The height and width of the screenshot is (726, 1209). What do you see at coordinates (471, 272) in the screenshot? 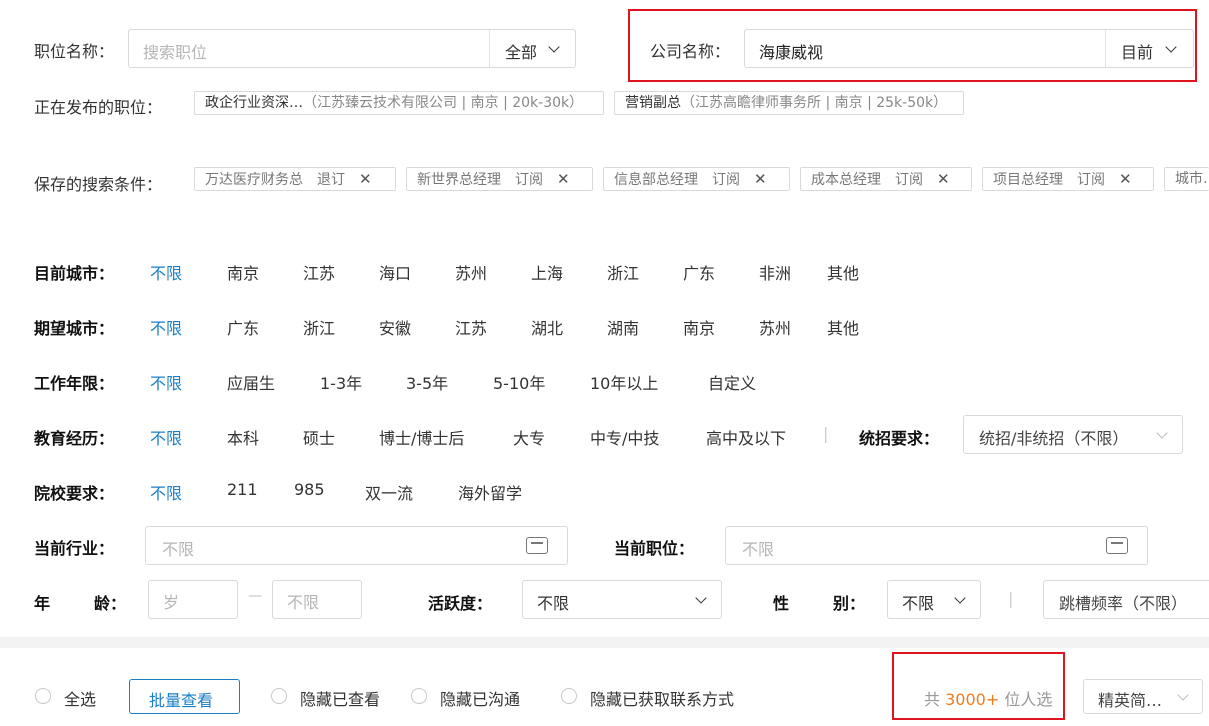
I see `current-city-option: 苏州` at bounding box center [471, 272].